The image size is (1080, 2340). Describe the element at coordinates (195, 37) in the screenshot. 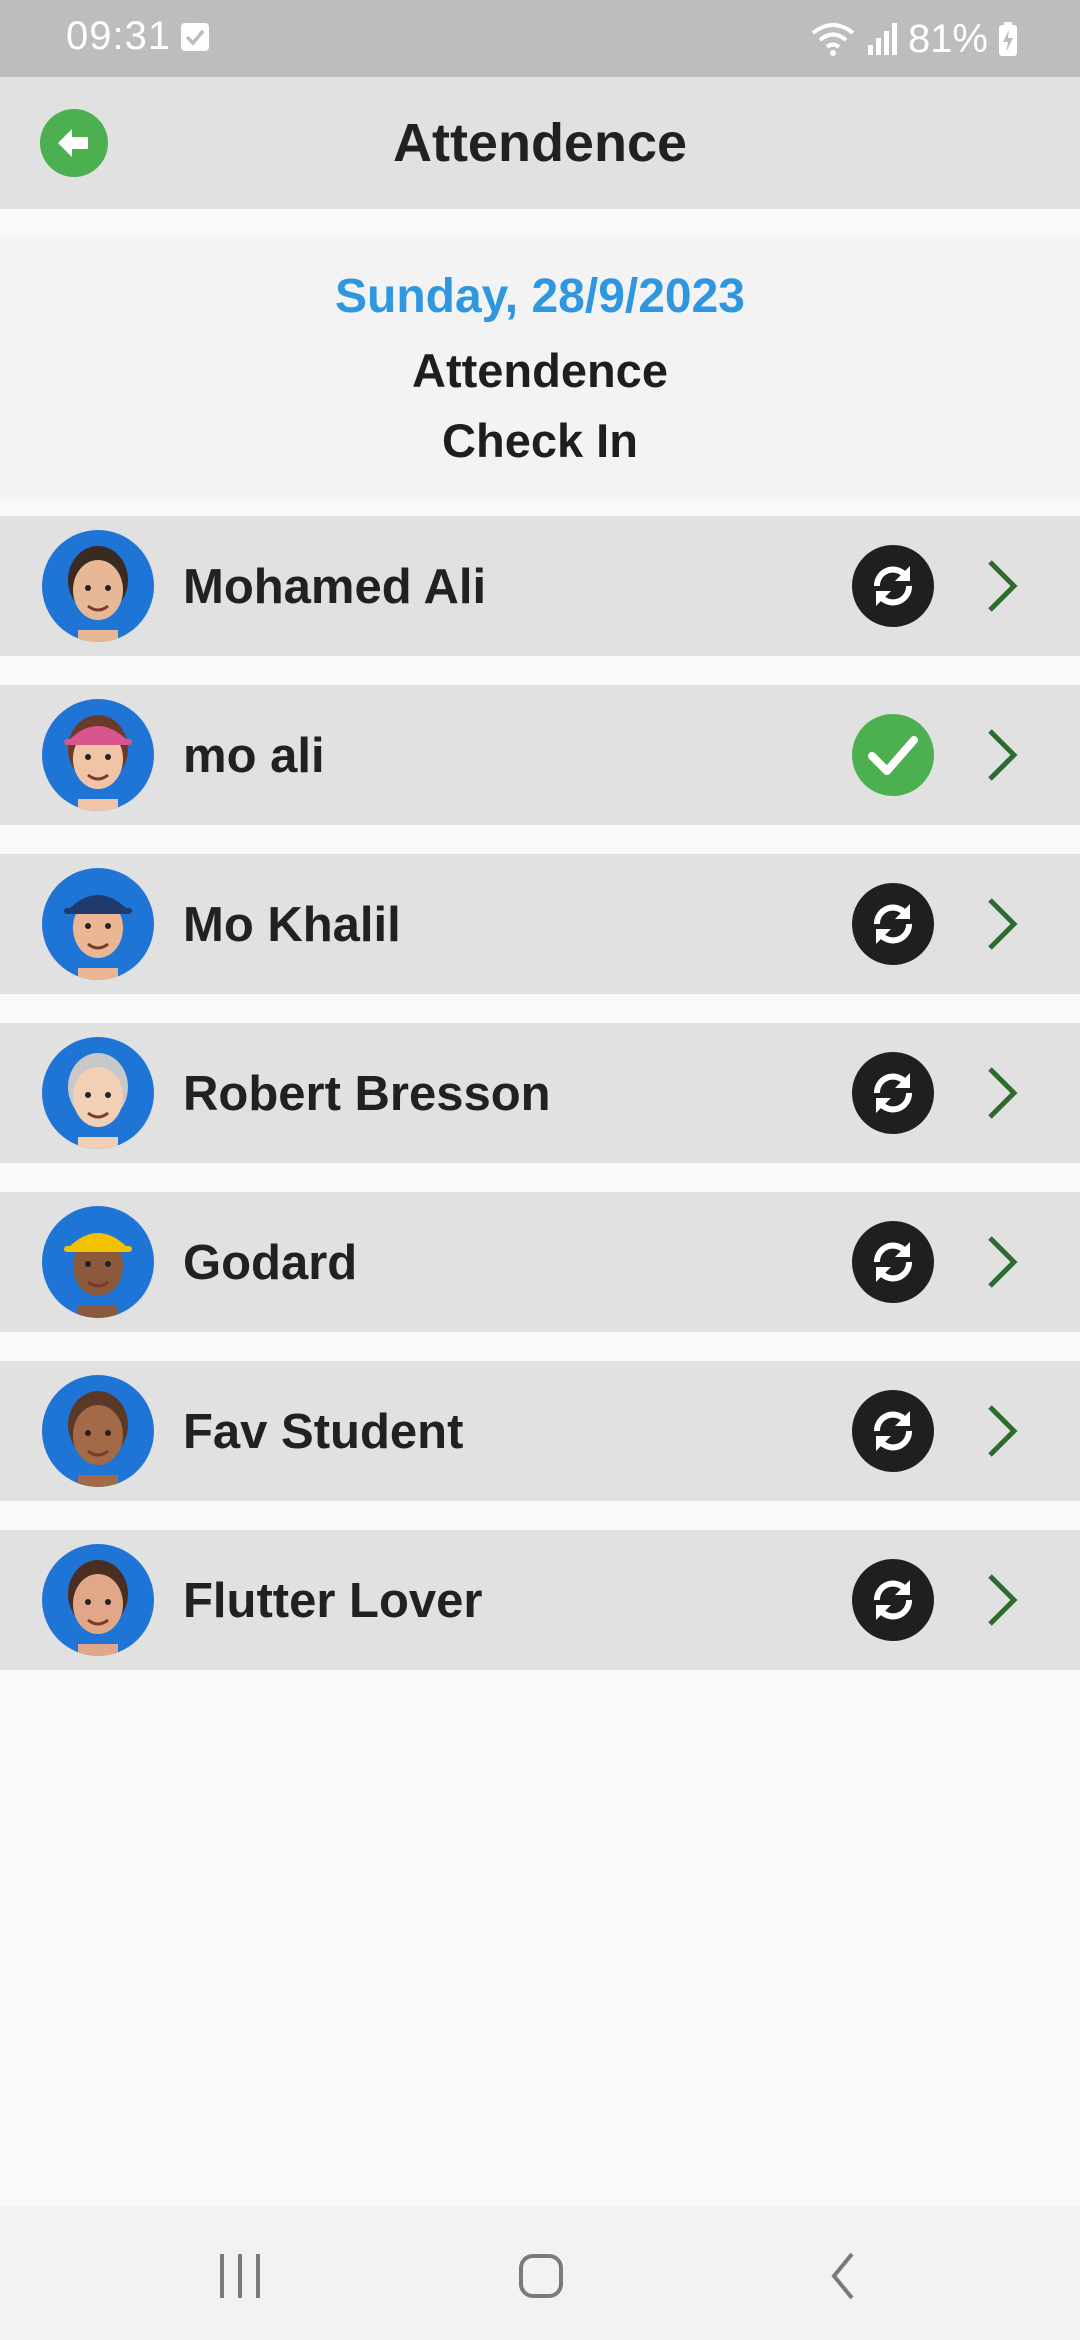

I see `checkbox-notification-icon` at that location.